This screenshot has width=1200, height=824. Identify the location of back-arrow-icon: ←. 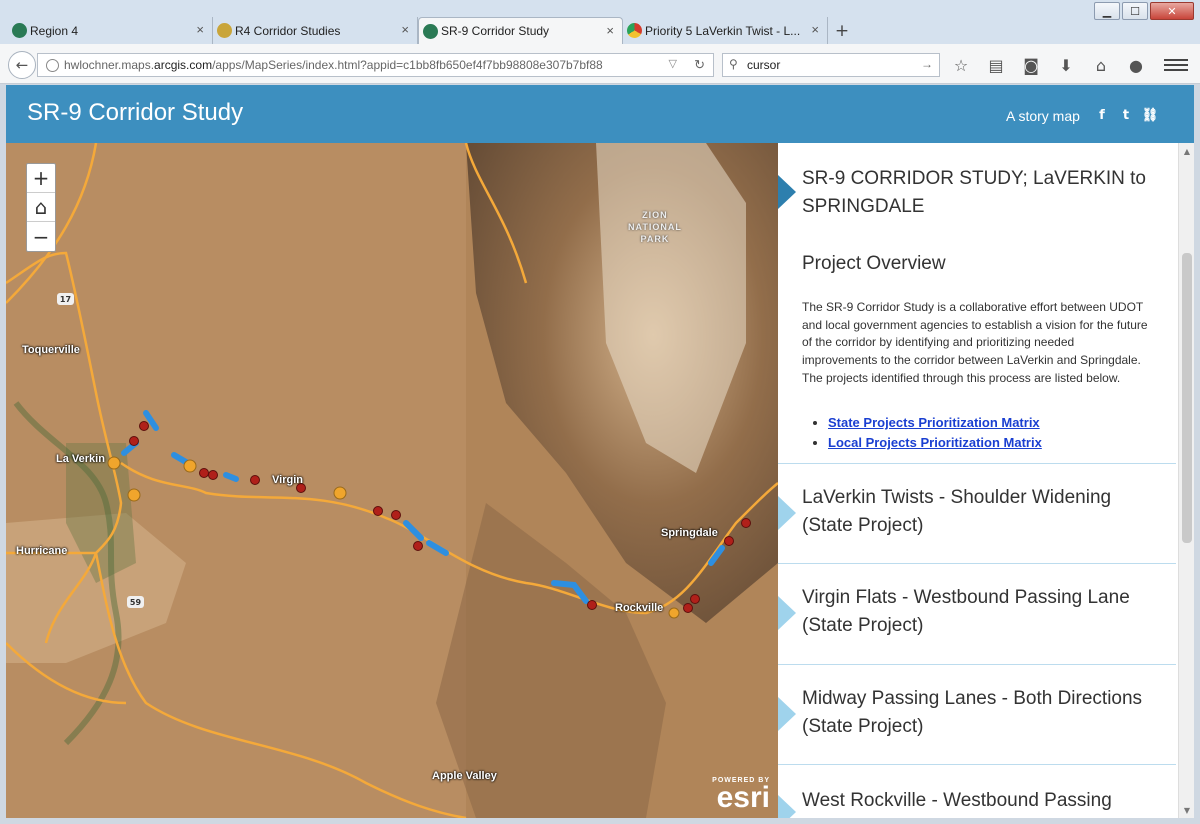
(22, 65).